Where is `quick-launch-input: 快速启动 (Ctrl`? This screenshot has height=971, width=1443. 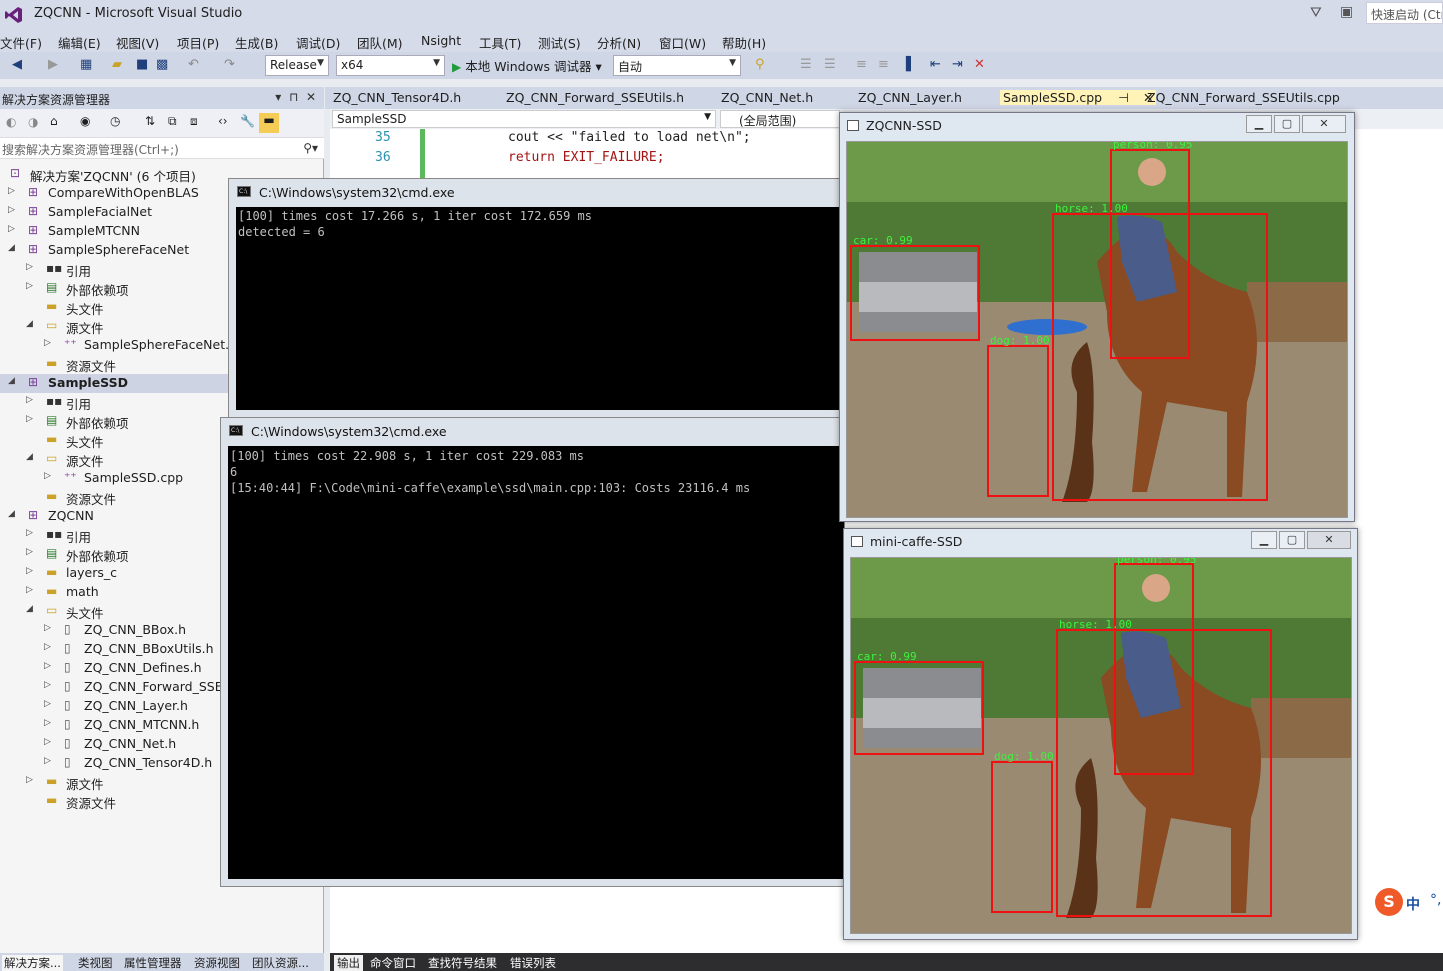
quick-launch-input: 快速启动 (Ctrl is located at coordinates (1404, 13).